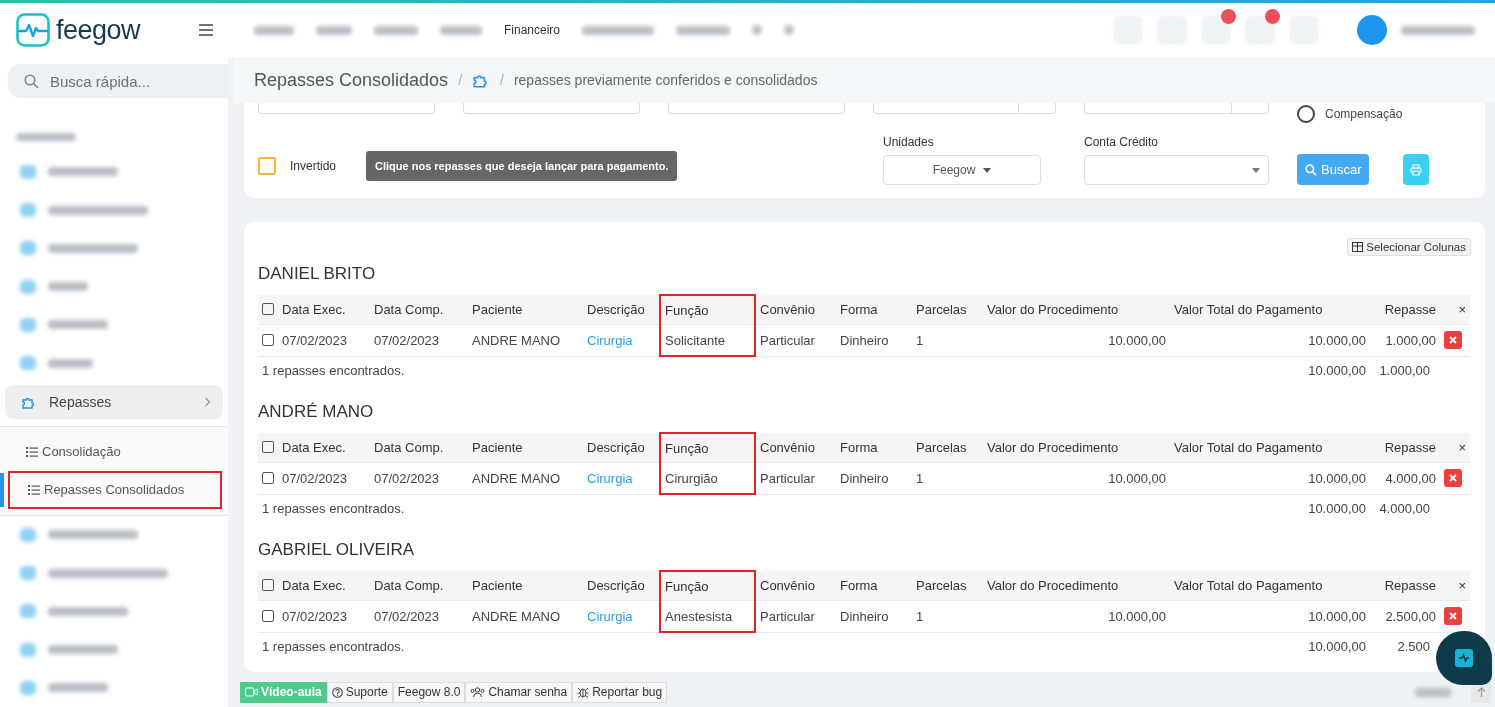  What do you see at coordinates (707, 340) in the screenshot?
I see `table-cell: Solicitante` at bounding box center [707, 340].